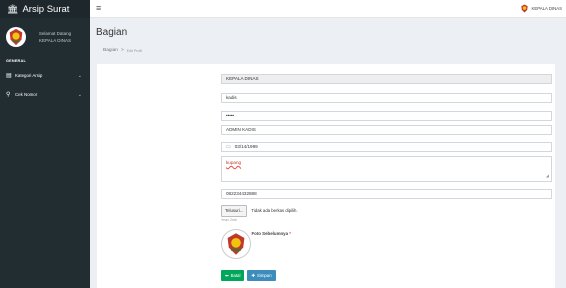 The height and width of the screenshot is (288, 566). I want to click on breadcrumb: Bagian > Edit Profil, so click(122, 50).